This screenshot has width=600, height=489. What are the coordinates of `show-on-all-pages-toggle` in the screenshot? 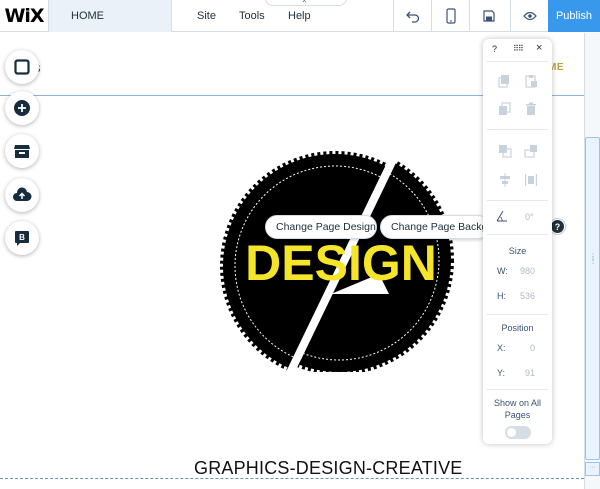 It's located at (518, 432).